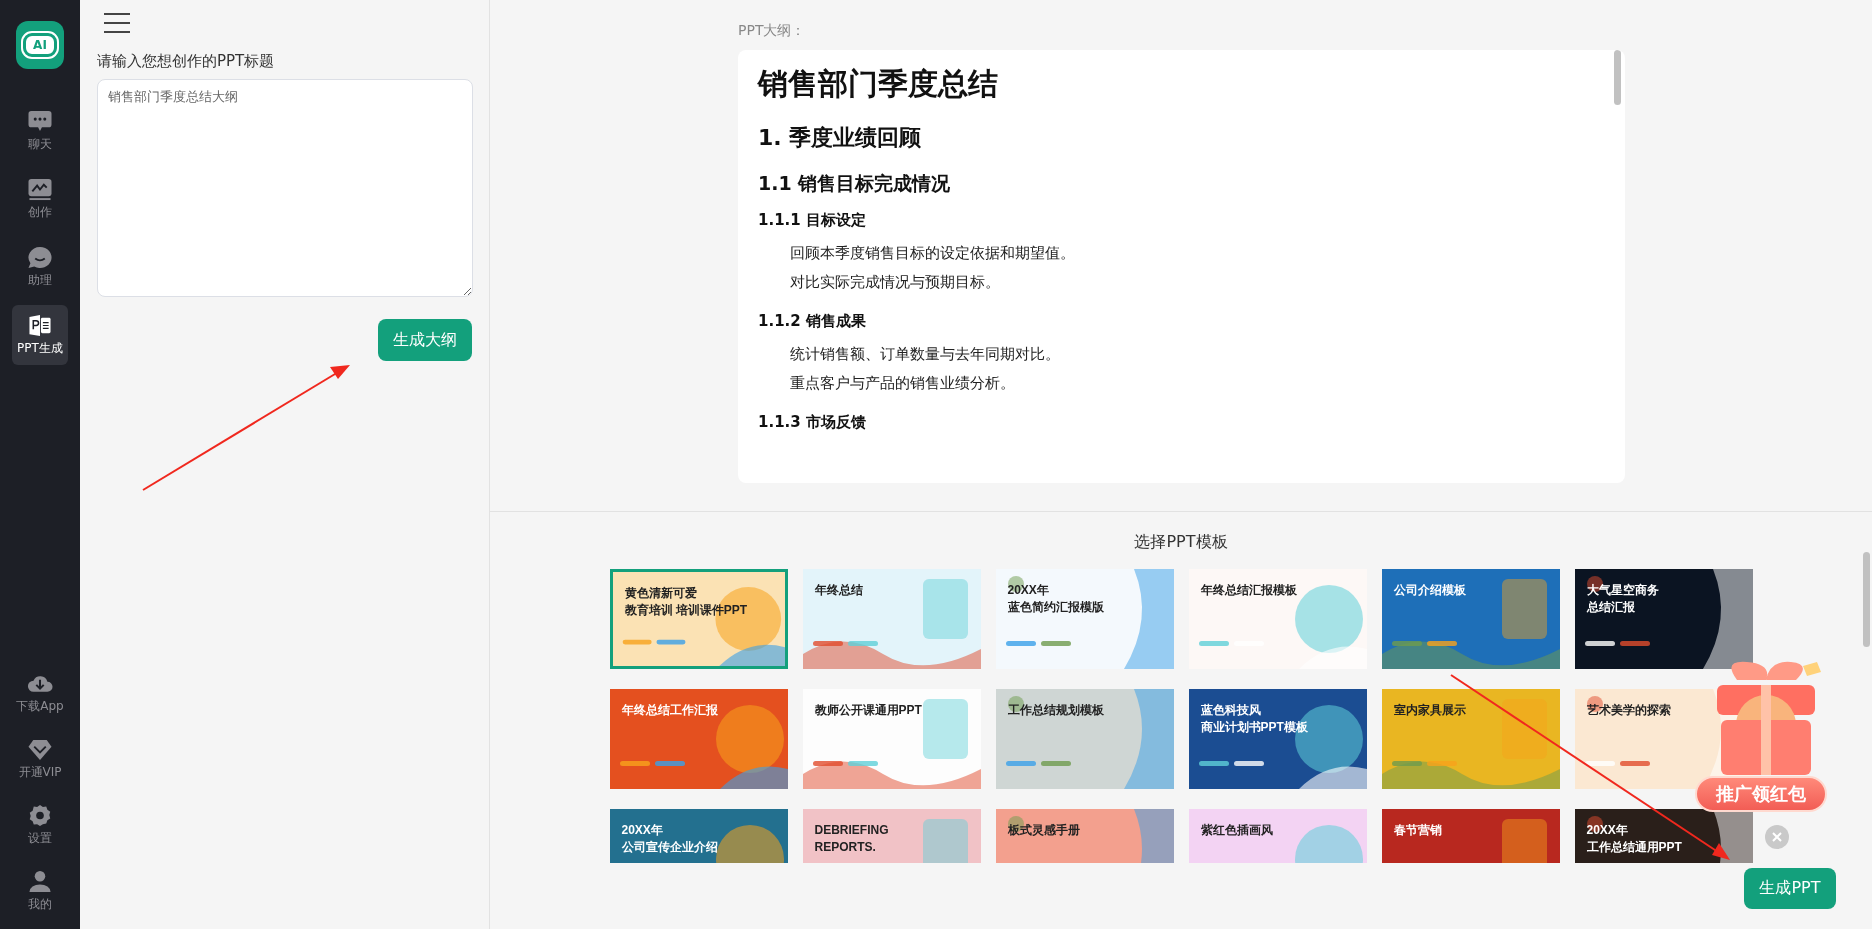  I want to click on generate-outline-button: 生成大纲, so click(425, 340).